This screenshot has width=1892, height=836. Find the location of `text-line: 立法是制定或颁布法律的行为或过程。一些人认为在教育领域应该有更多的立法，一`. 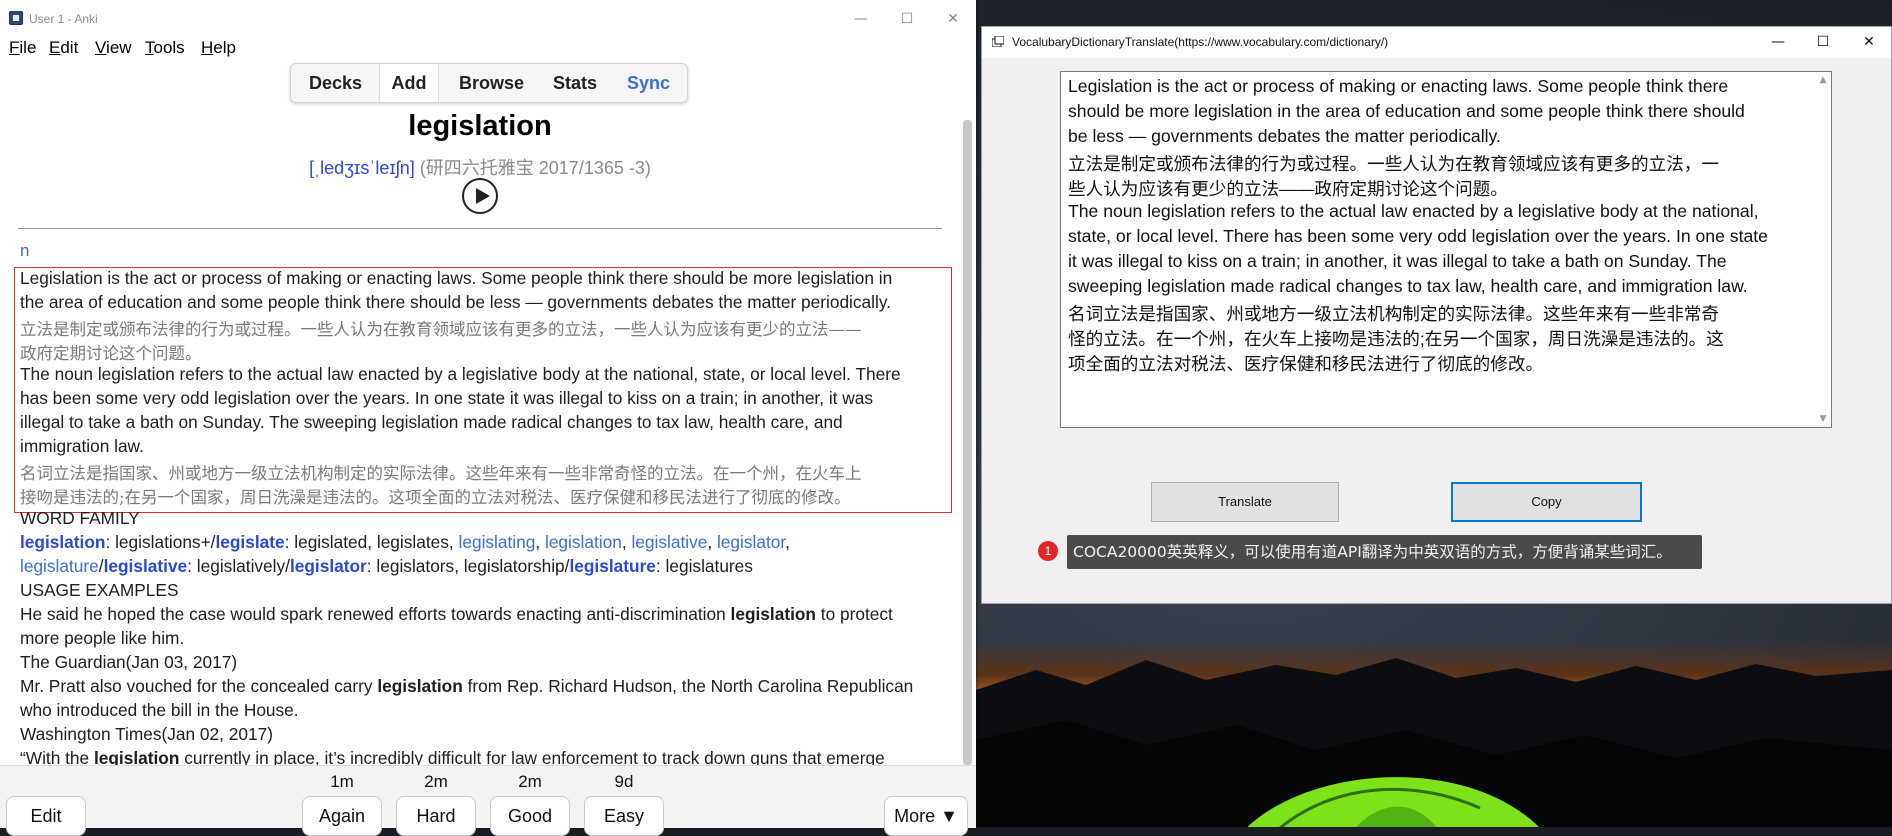

text-line: 立法是制定或颁布法律的行为或过程。一些人认为在教育领域应该有更多的立法，一 is located at coordinates (1393, 164).